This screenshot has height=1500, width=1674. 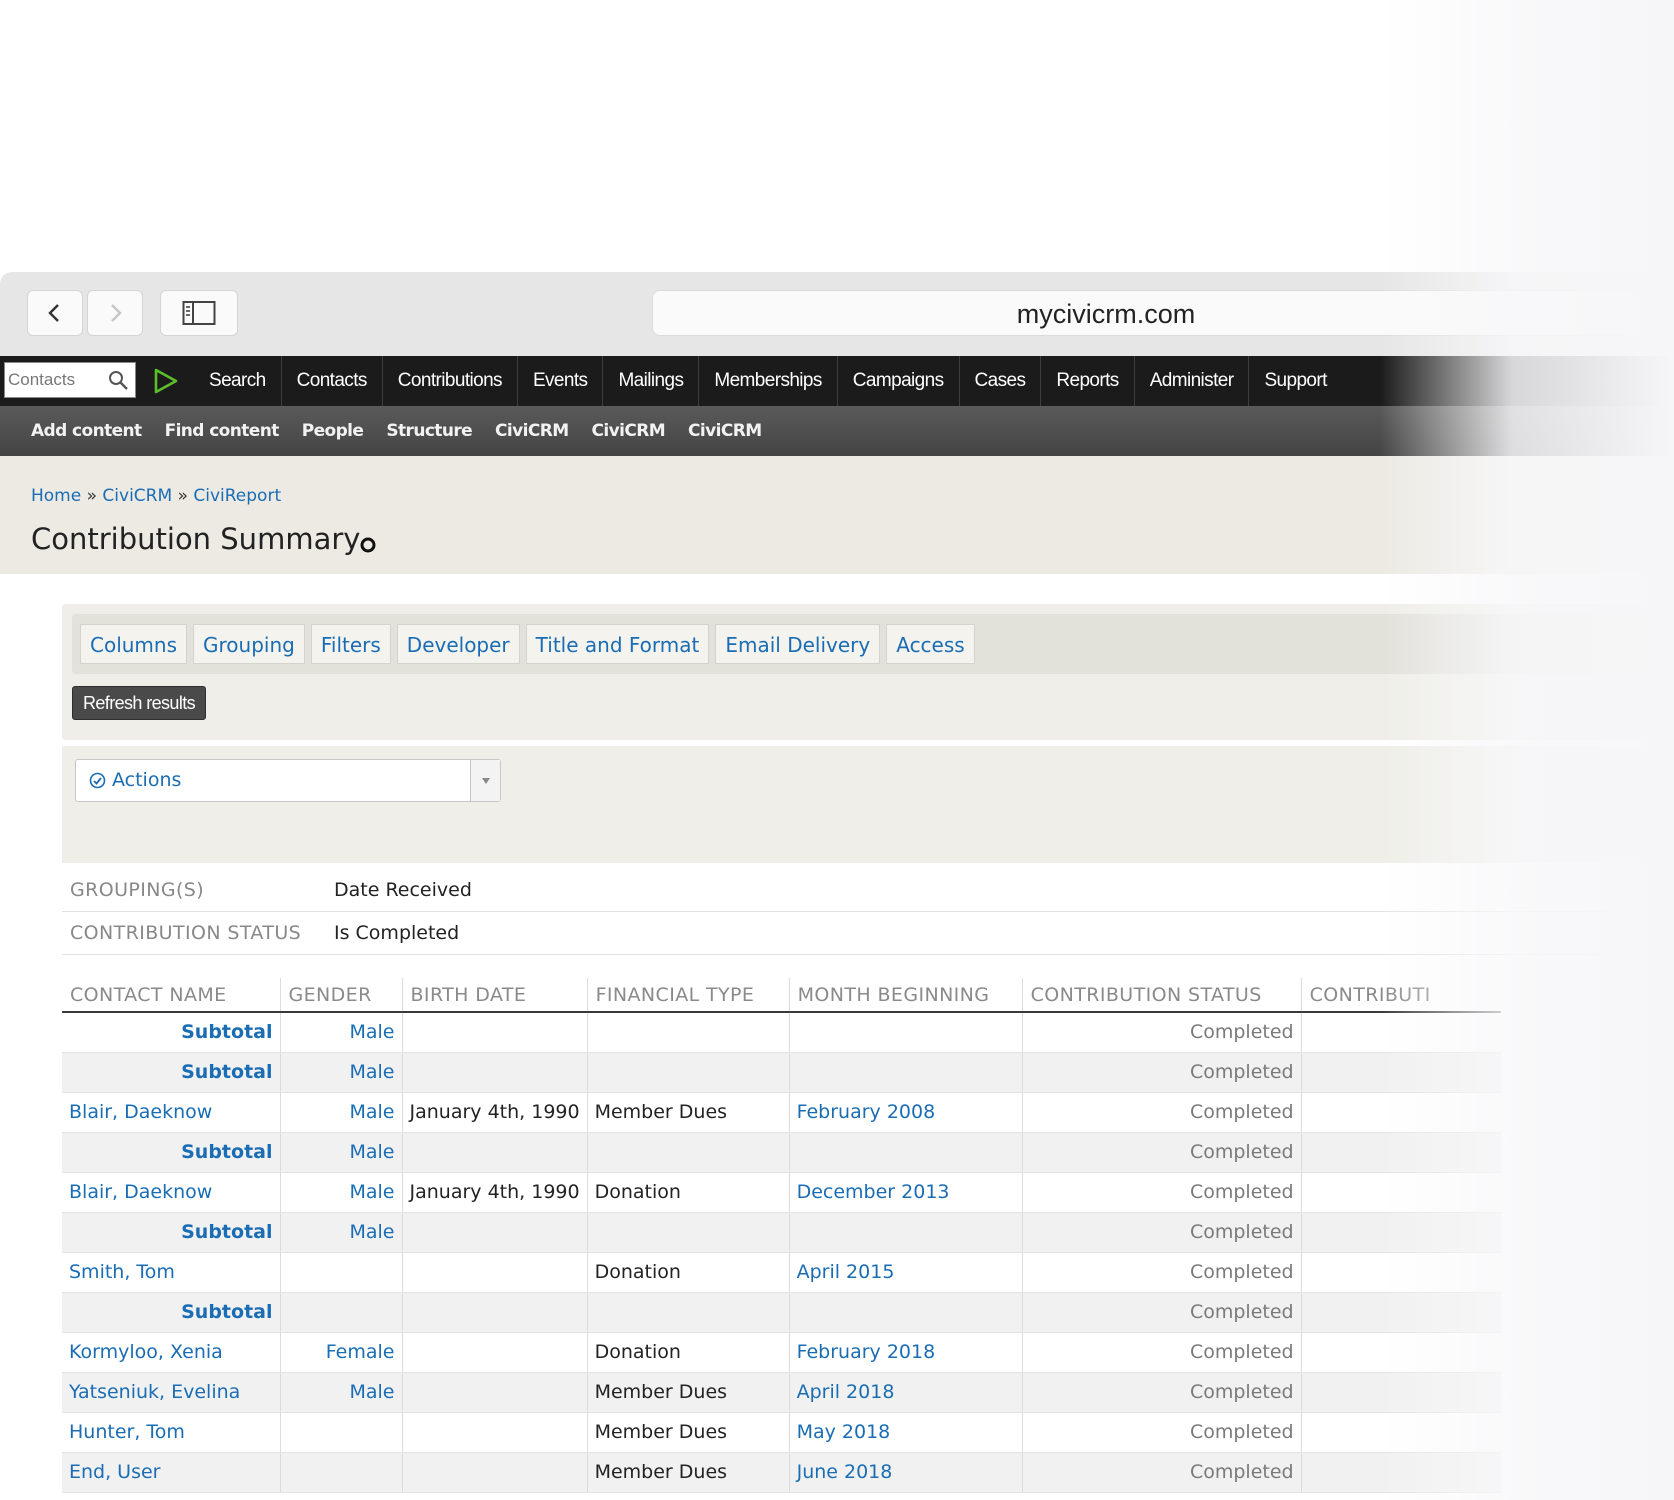 What do you see at coordinates (237, 496) in the screenshot?
I see `breadcrumb-civireport-link: CiviReport` at bounding box center [237, 496].